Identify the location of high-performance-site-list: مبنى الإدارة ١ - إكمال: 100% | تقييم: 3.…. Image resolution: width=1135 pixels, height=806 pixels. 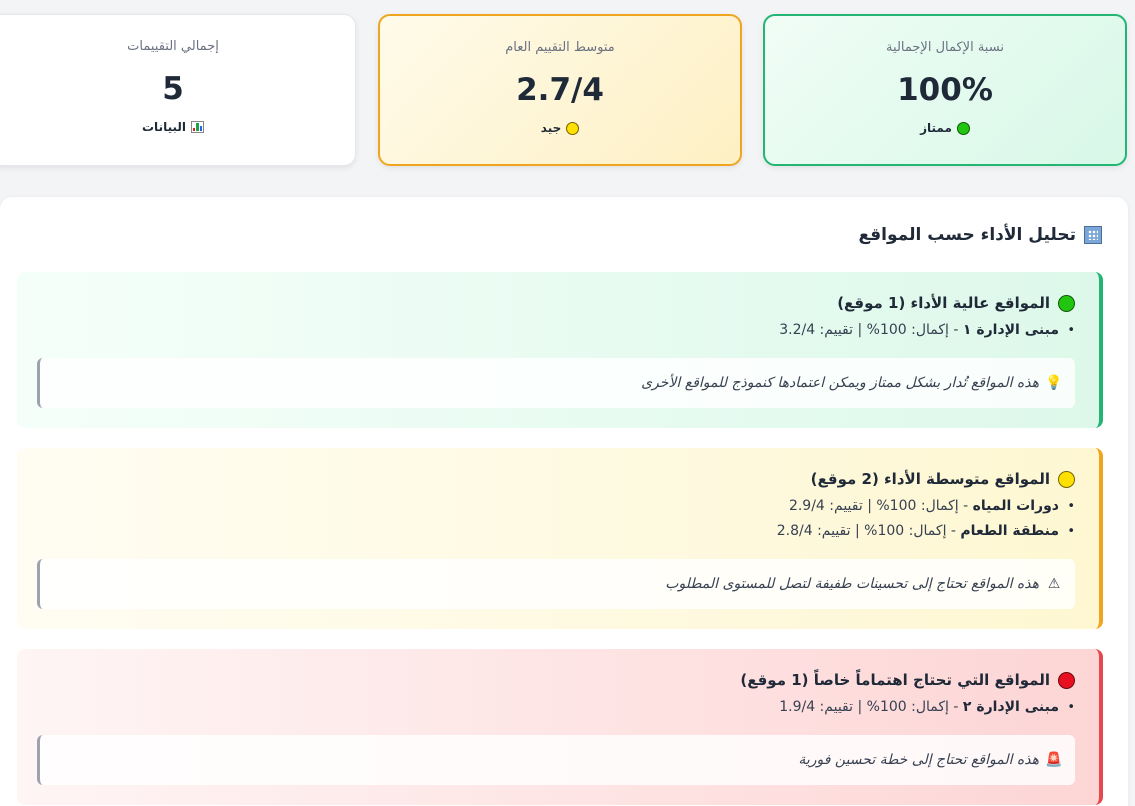
(927, 330).